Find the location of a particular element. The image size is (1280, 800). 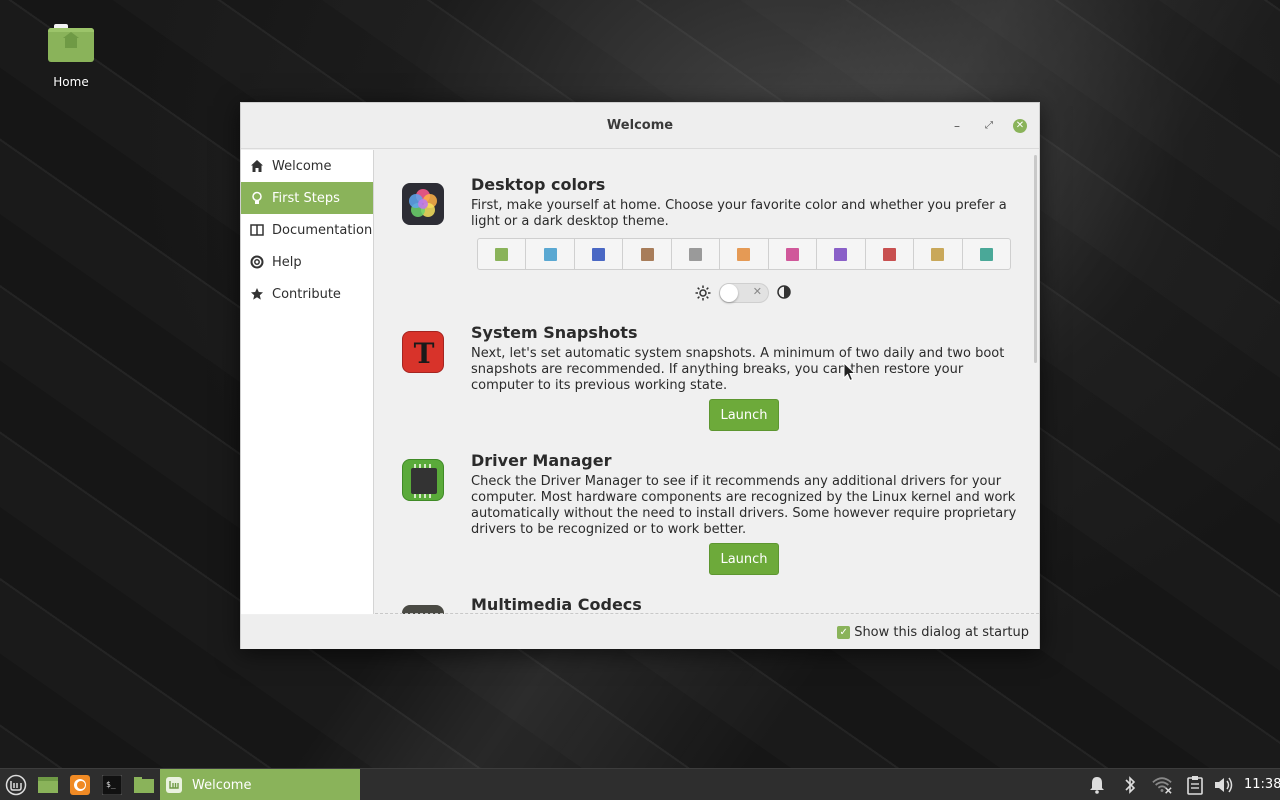

scrollbar is located at coordinates (1035, 259).